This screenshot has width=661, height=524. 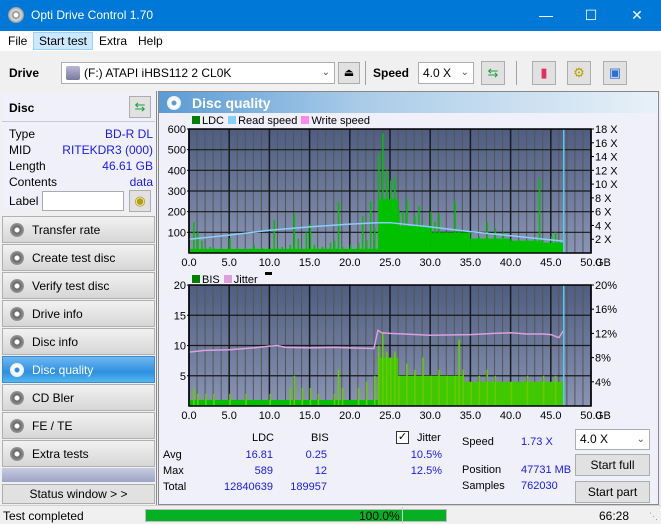 What do you see at coordinates (482, 470) in the screenshot?
I see `position-label: Position` at bounding box center [482, 470].